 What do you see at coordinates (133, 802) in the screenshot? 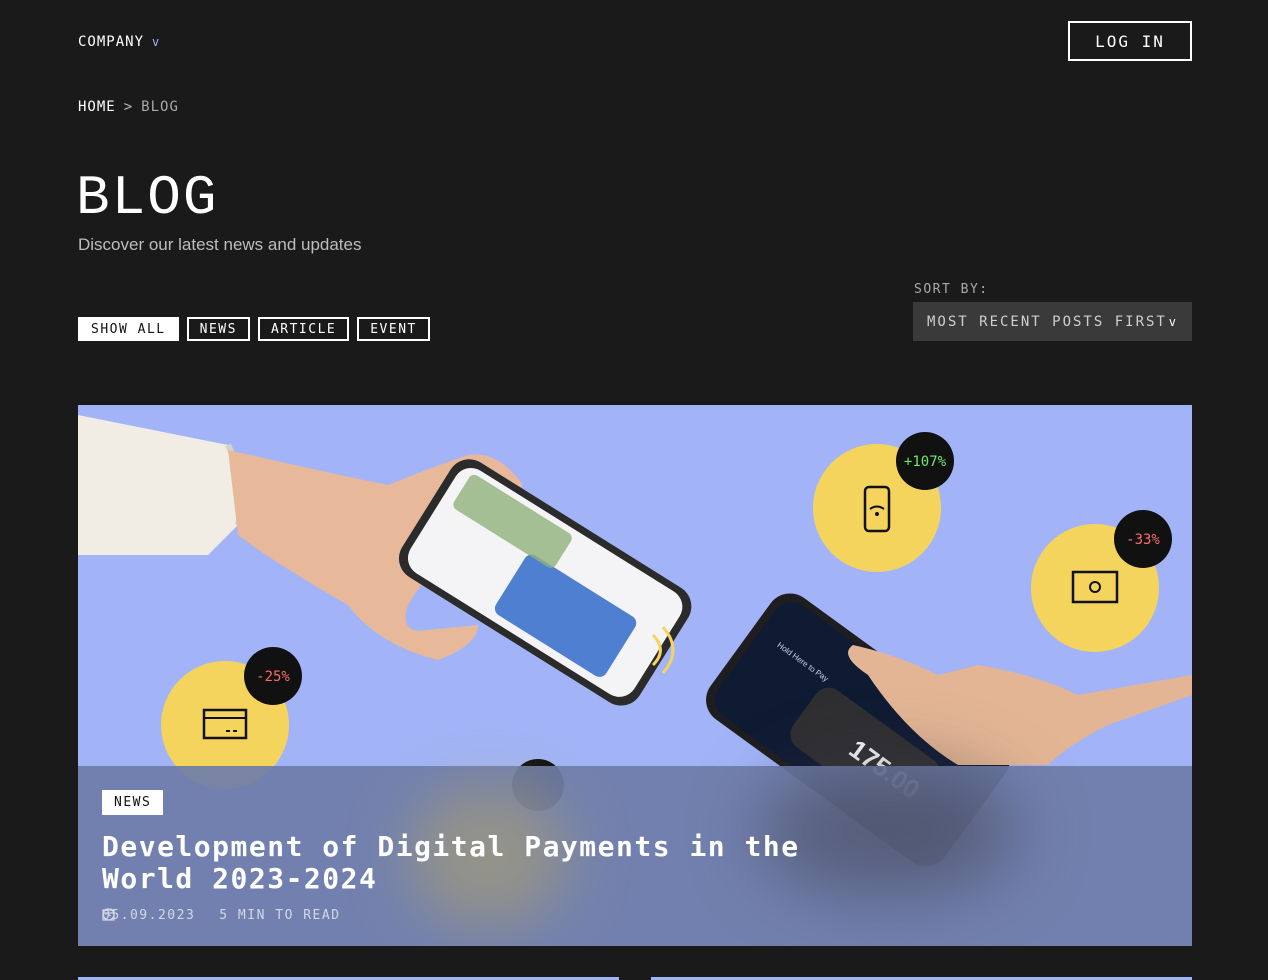
I see `post-tag-badge: NEWS` at bounding box center [133, 802].